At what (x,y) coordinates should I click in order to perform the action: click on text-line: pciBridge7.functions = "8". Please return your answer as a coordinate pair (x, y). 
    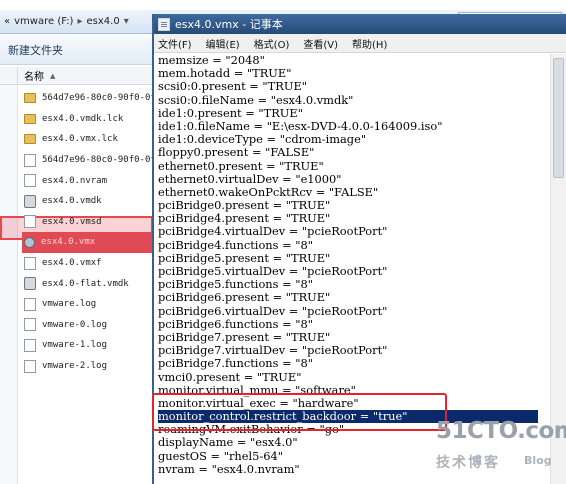
    Looking at the image, I should click on (236, 363).